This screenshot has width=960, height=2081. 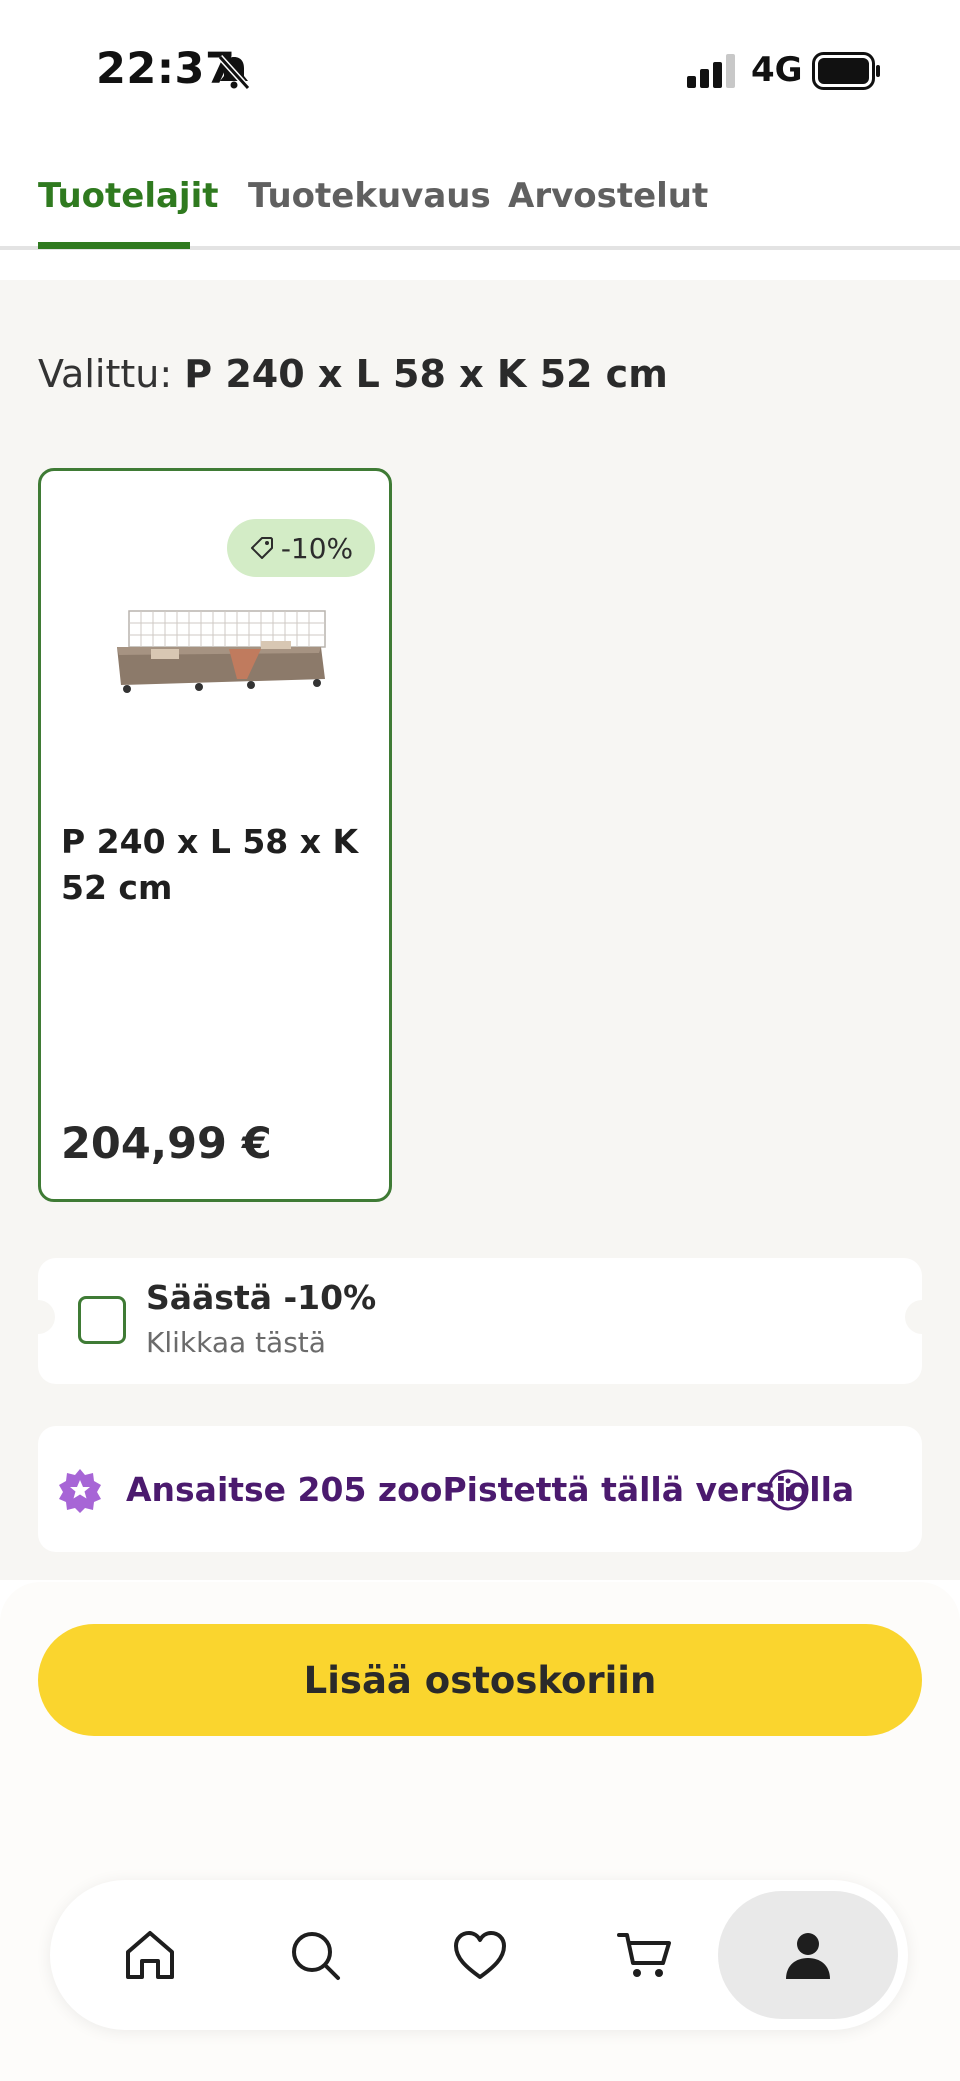 I want to click on nav-profile, so click(x=808, y=1955).